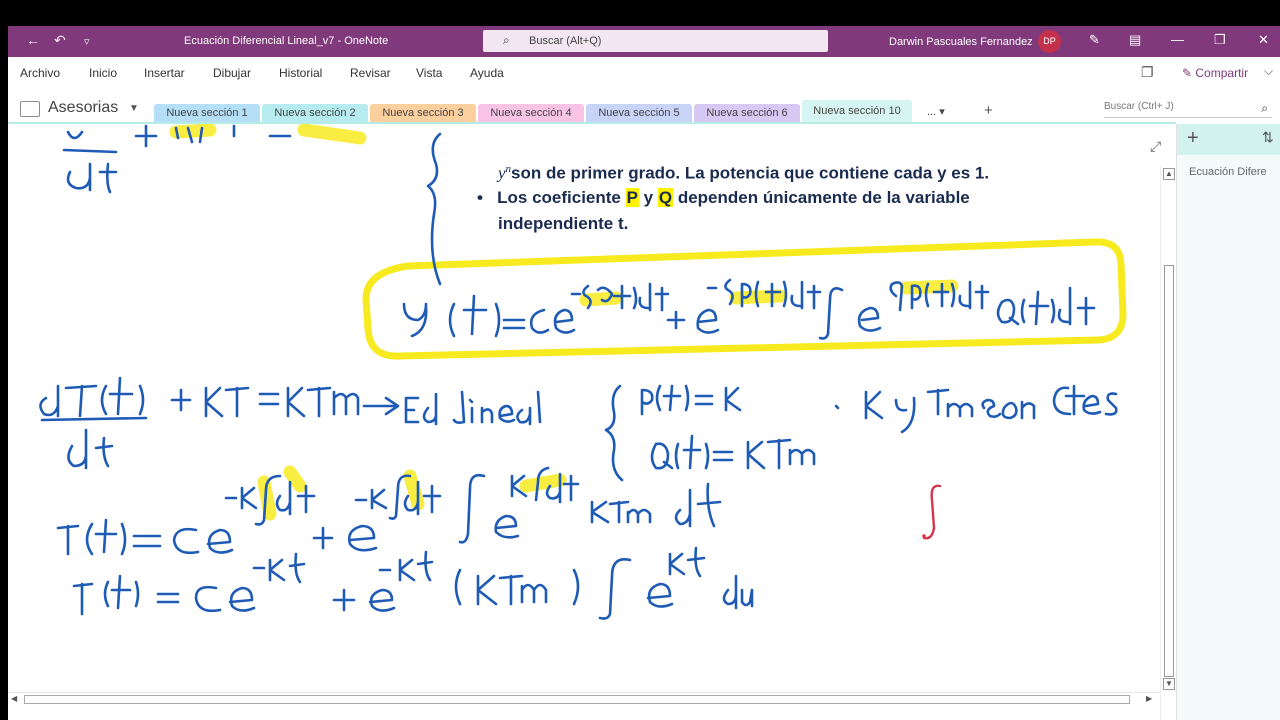  I want to click on tab-ayuda: Ayuda, so click(487, 73).